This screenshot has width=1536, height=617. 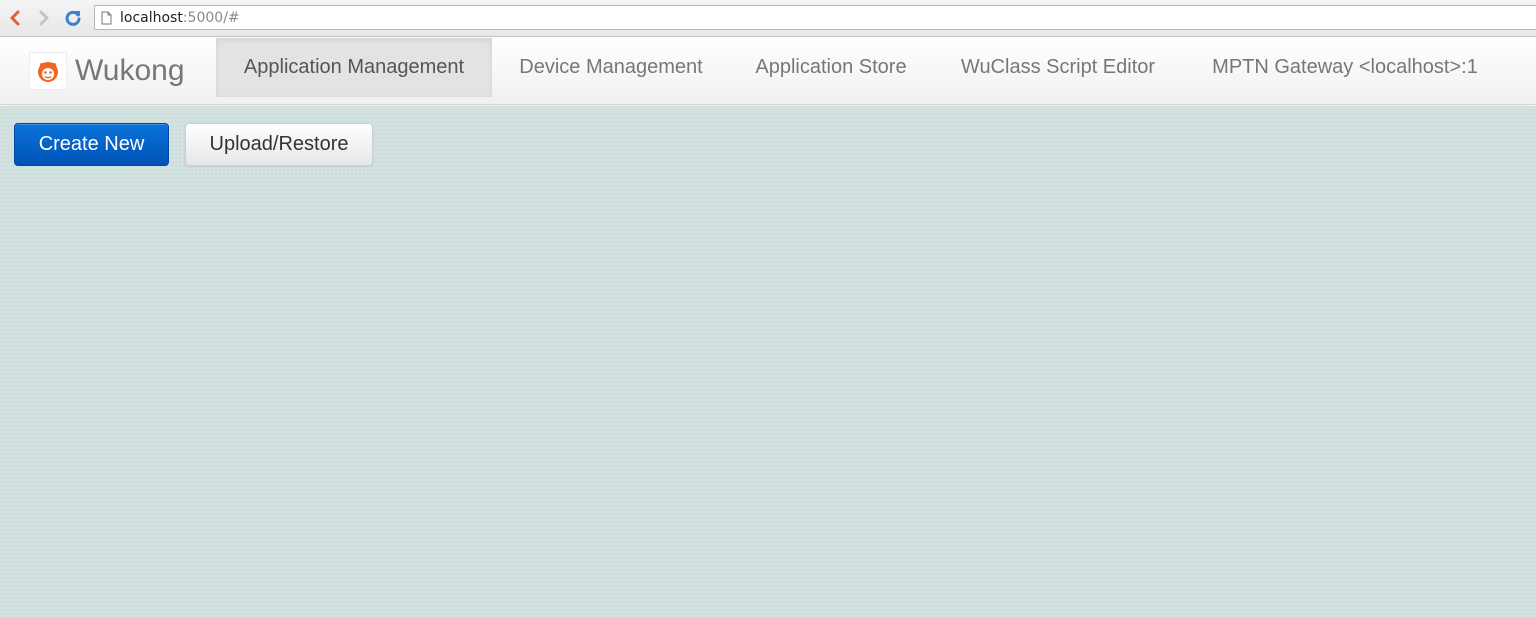 I want to click on url-path: :5000/#, so click(x=211, y=17).